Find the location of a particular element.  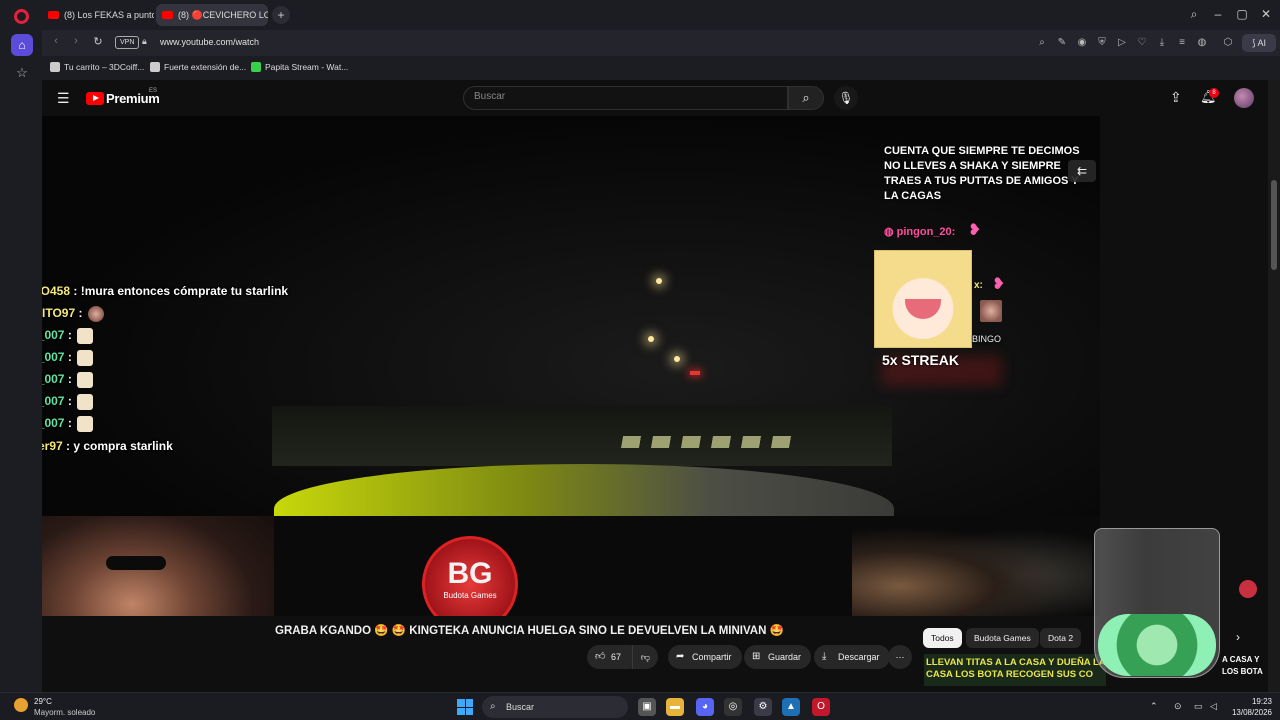

tab-los-fekas: (8) Los FEKAS a punto de is located at coordinates (98, 15).